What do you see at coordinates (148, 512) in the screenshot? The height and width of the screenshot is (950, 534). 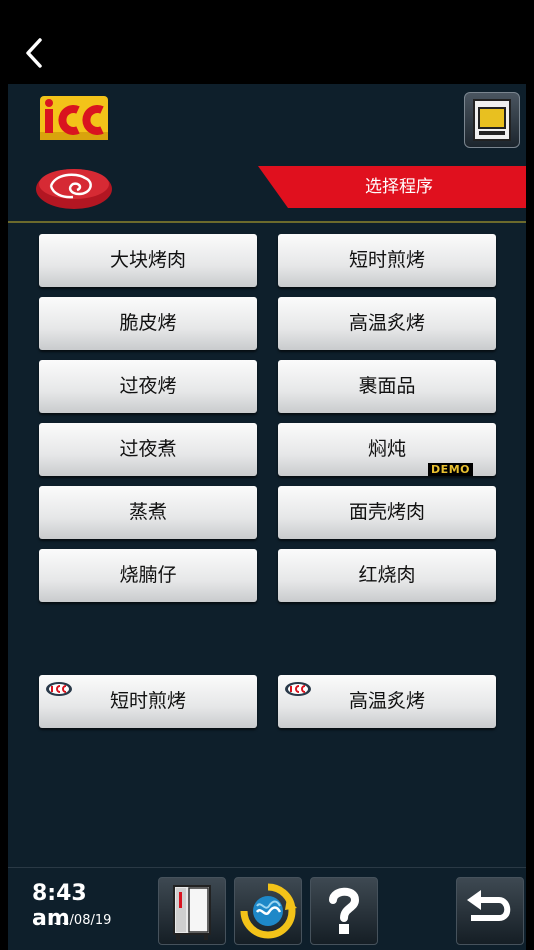 I see `program-button: 蒸煮` at bounding box center [148, 512].